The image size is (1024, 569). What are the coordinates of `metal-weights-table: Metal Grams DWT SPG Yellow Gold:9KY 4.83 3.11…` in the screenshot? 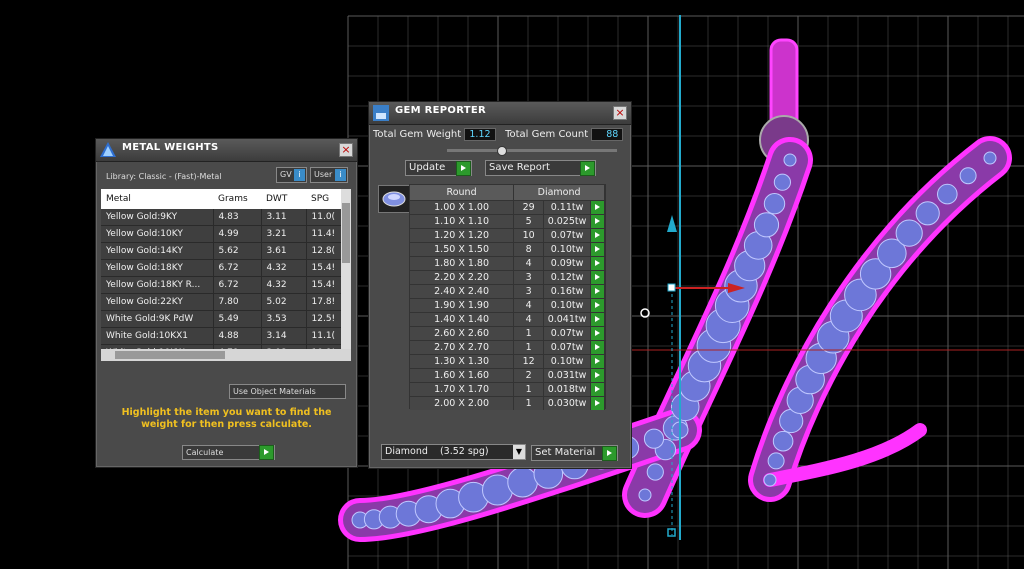 It's located at (226, 275).